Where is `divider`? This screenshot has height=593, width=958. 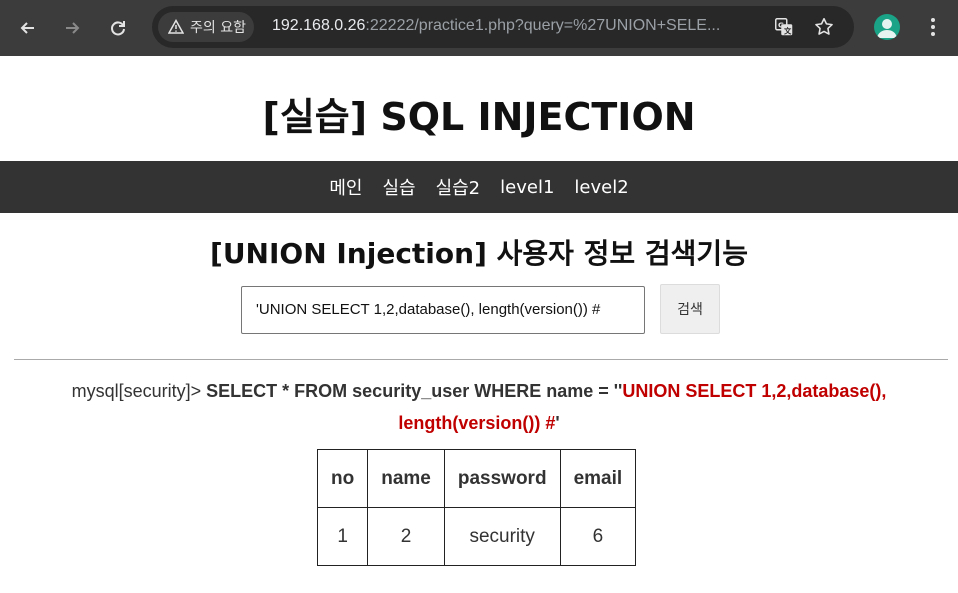
divider is located at coordinates (481, 359).